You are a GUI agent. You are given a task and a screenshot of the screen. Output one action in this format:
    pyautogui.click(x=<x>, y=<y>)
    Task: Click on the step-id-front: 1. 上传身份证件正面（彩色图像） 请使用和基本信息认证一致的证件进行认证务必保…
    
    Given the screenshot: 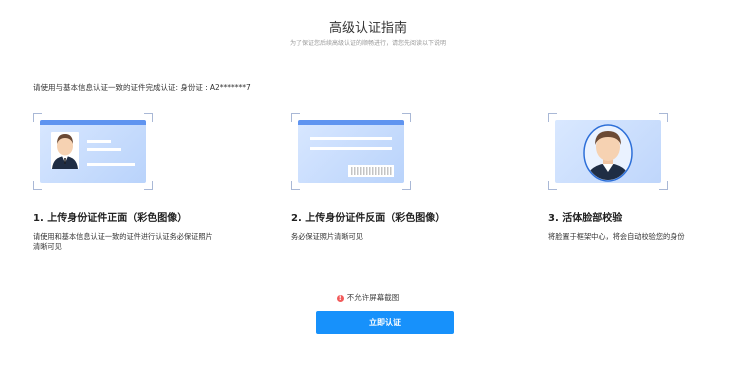 What is the action you would take?
    pyautogui.click(x=133, y=182)
    